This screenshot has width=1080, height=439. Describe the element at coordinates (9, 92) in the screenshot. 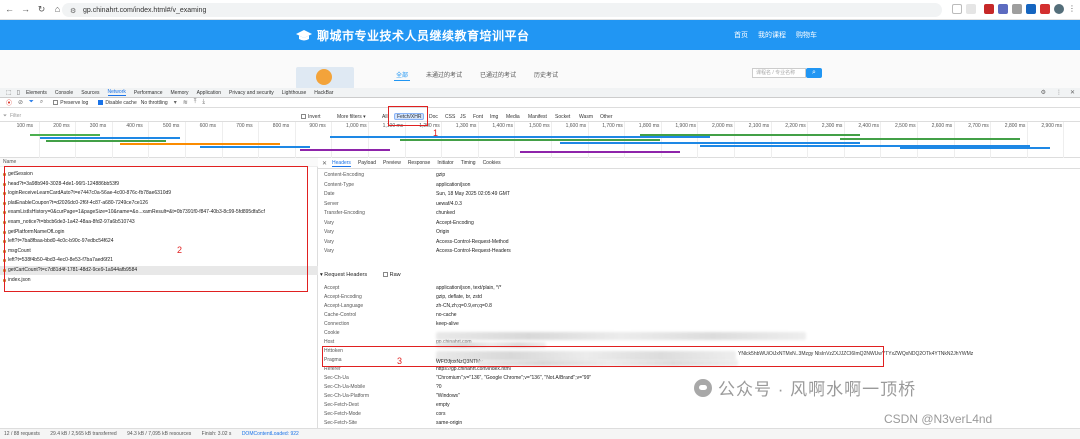

I see `inspect-icon: ⬚` at that location.